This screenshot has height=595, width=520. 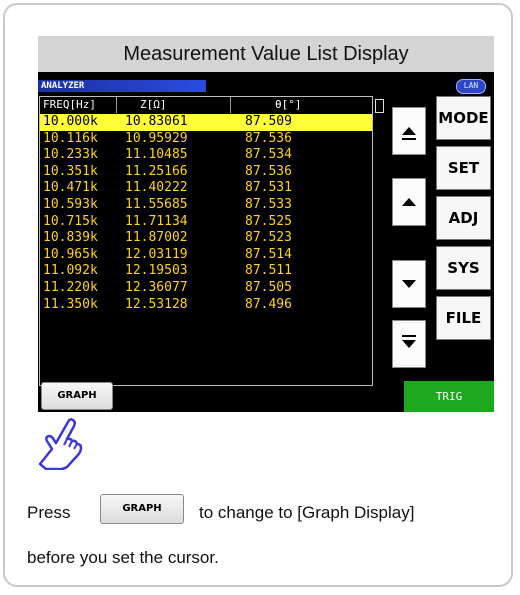 What do you see at coordinates (206, 188) in the screenshot?
I see `table-row: 10.471k 11.40222 87.531` at bounding box center [206, 188].